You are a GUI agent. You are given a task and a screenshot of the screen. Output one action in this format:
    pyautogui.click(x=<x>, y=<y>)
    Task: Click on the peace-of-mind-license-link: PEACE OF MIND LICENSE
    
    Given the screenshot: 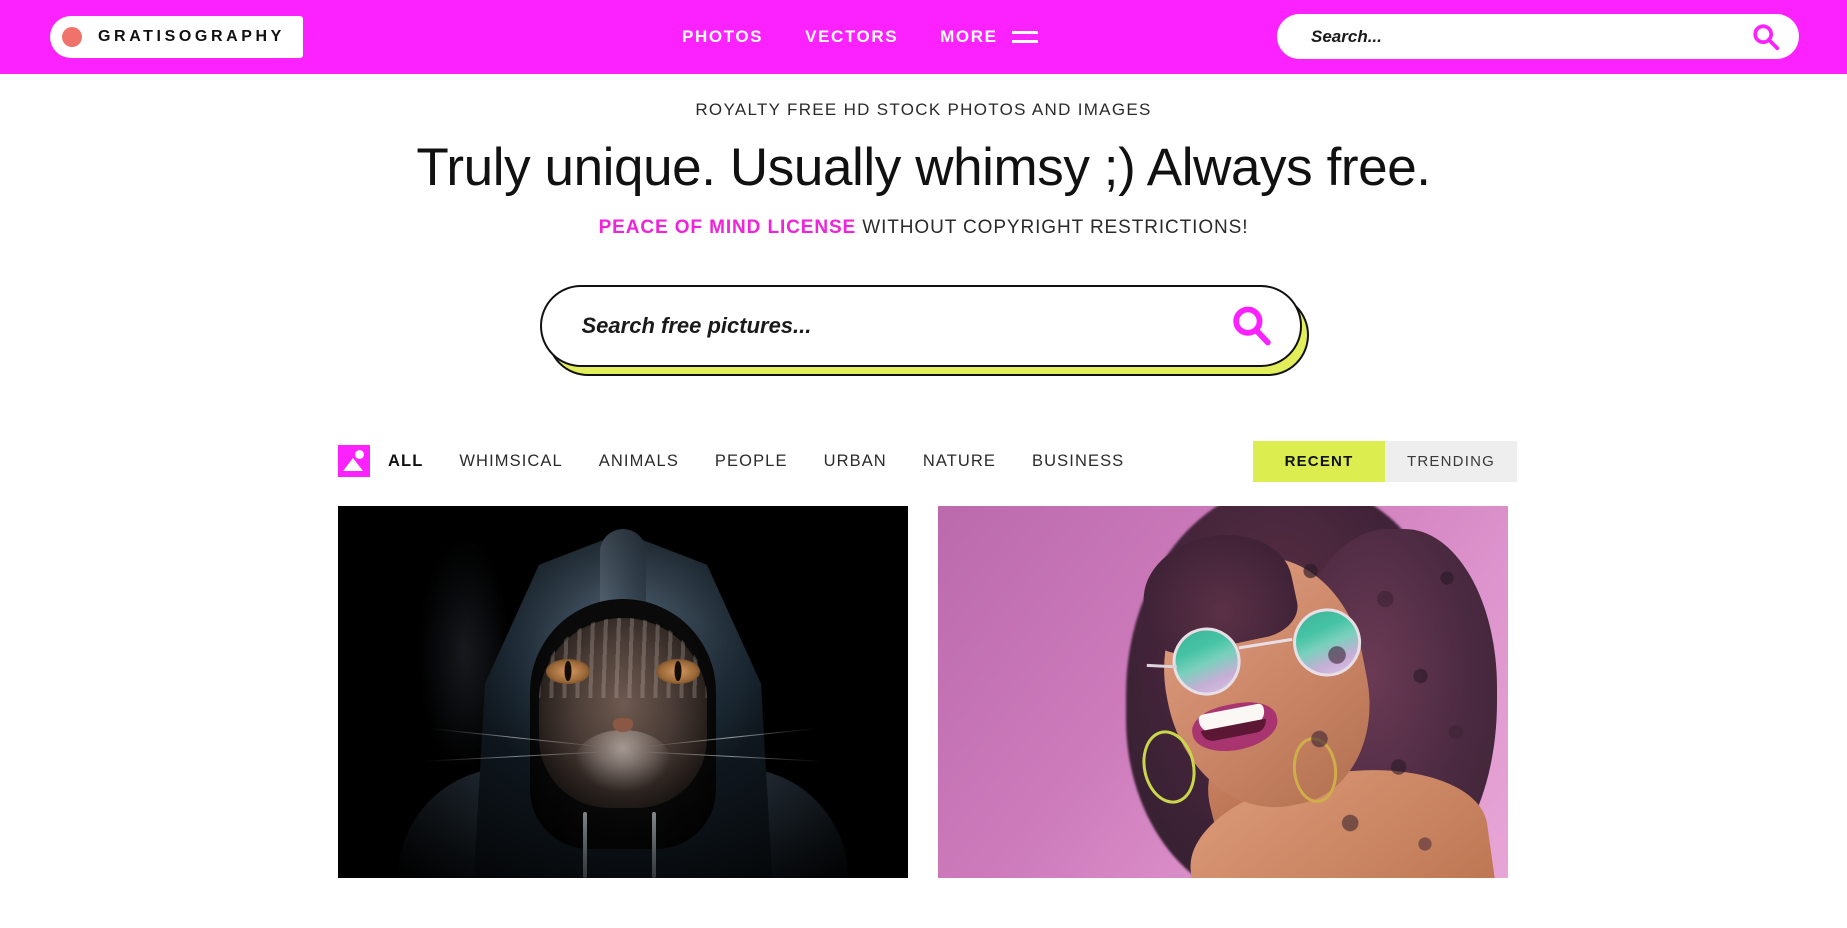 What is the action you would take?
    pyautogui.click(x=727, y=227)
    